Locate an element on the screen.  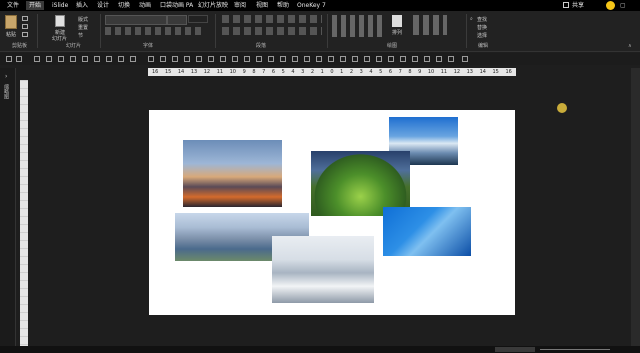
share-button: 共享 is located at coordinates (578, 5).